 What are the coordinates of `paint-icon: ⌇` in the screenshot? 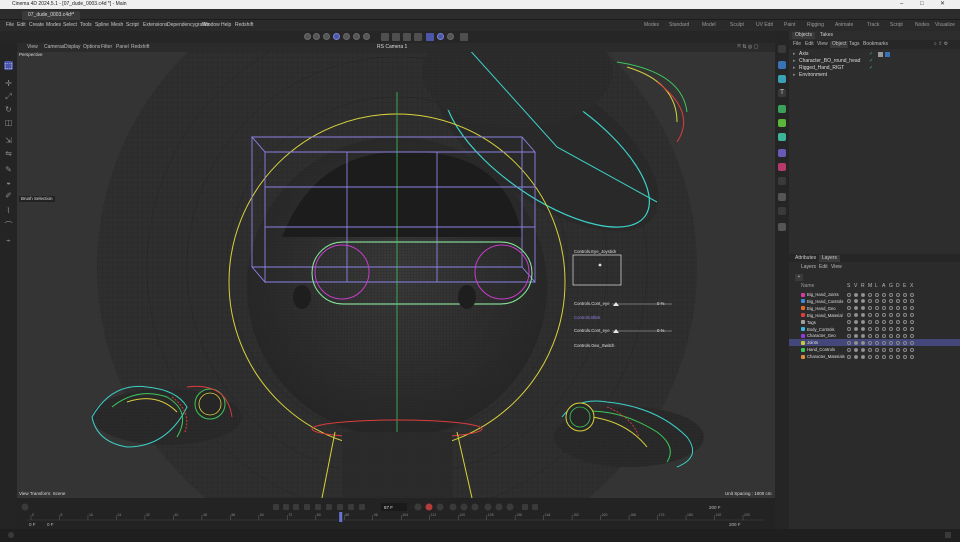 It's located at (8, 210).